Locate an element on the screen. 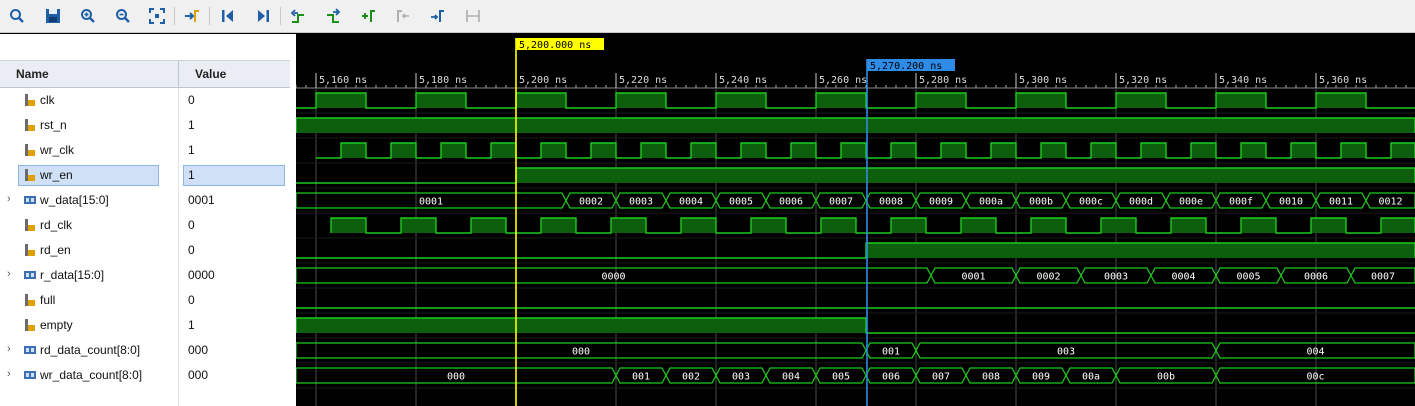  signal-name: rst_n is located at coordinates (53, 125).